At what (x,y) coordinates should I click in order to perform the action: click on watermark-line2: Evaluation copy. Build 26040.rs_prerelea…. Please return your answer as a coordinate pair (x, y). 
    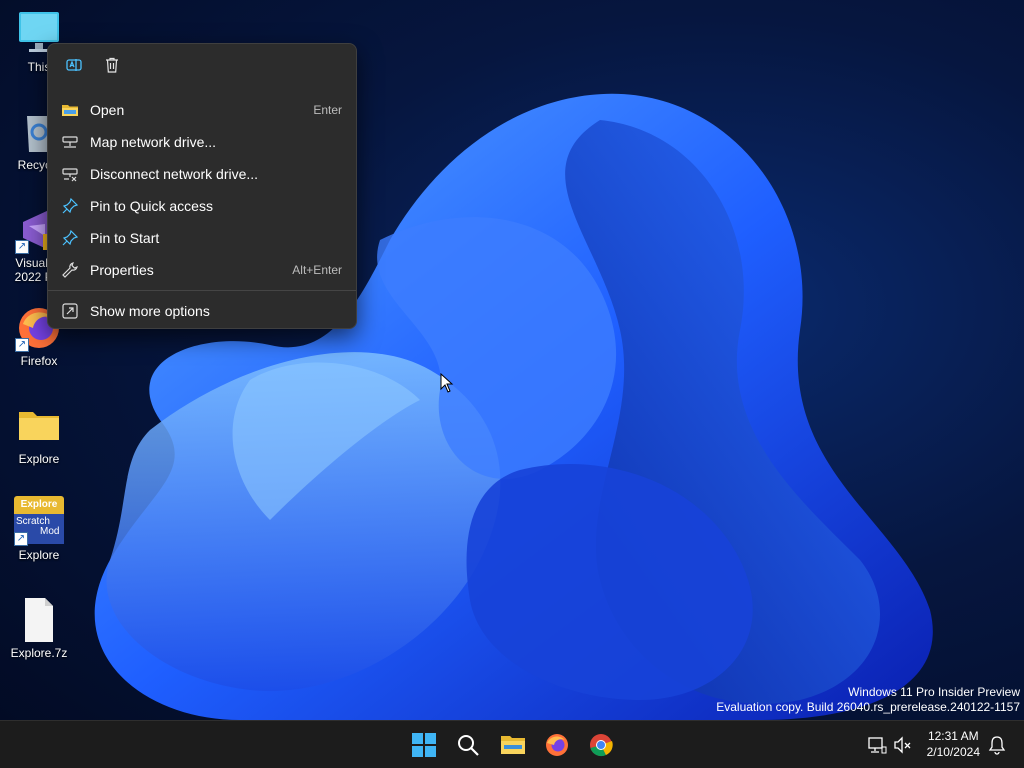
    Looking at the image, I should click on (868, 707).